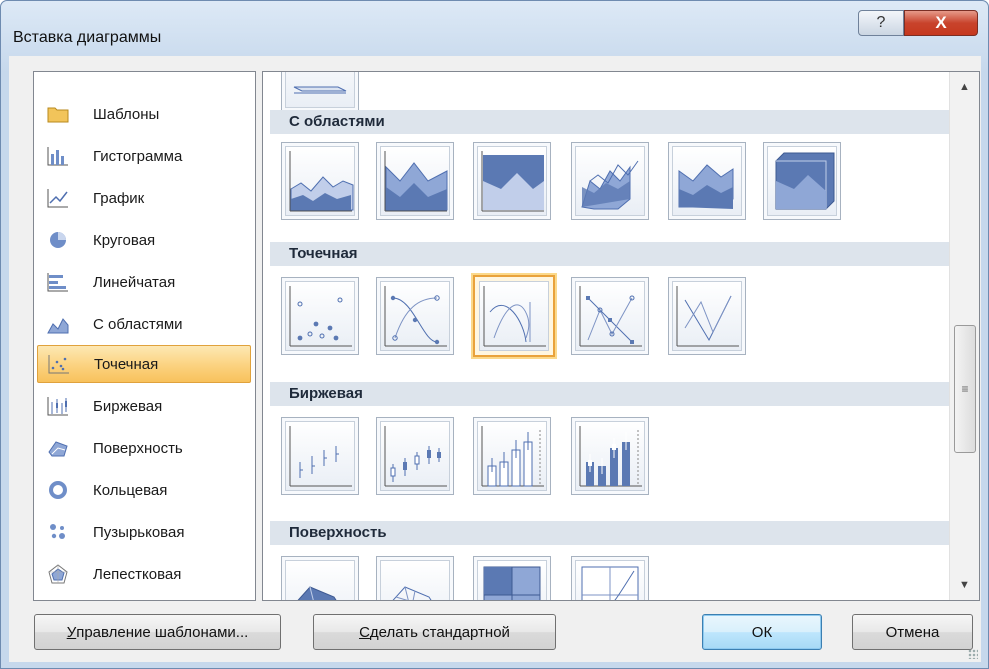 The image size is (989, 669). I want to click on chart-thumb-wireframe-contour, so click(610, 578).